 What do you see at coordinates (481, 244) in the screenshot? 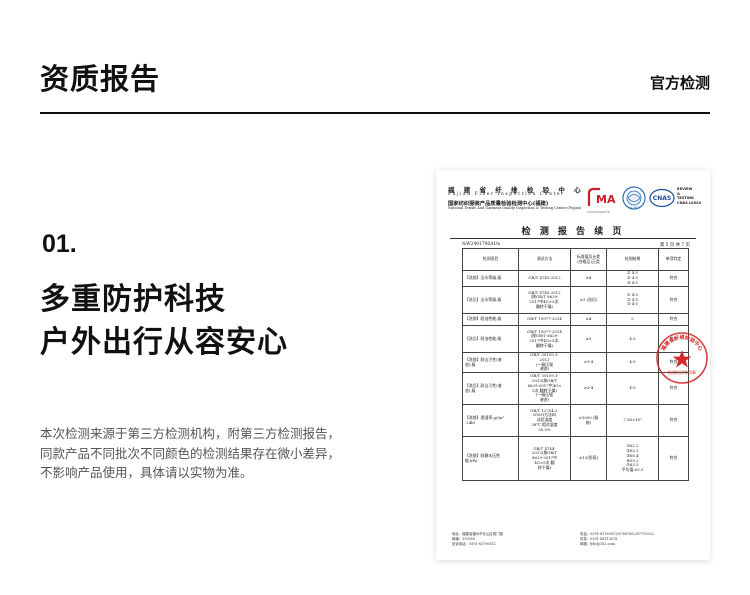
I see `report-number: №W2401706A1№` at bounding box center [481, 244].